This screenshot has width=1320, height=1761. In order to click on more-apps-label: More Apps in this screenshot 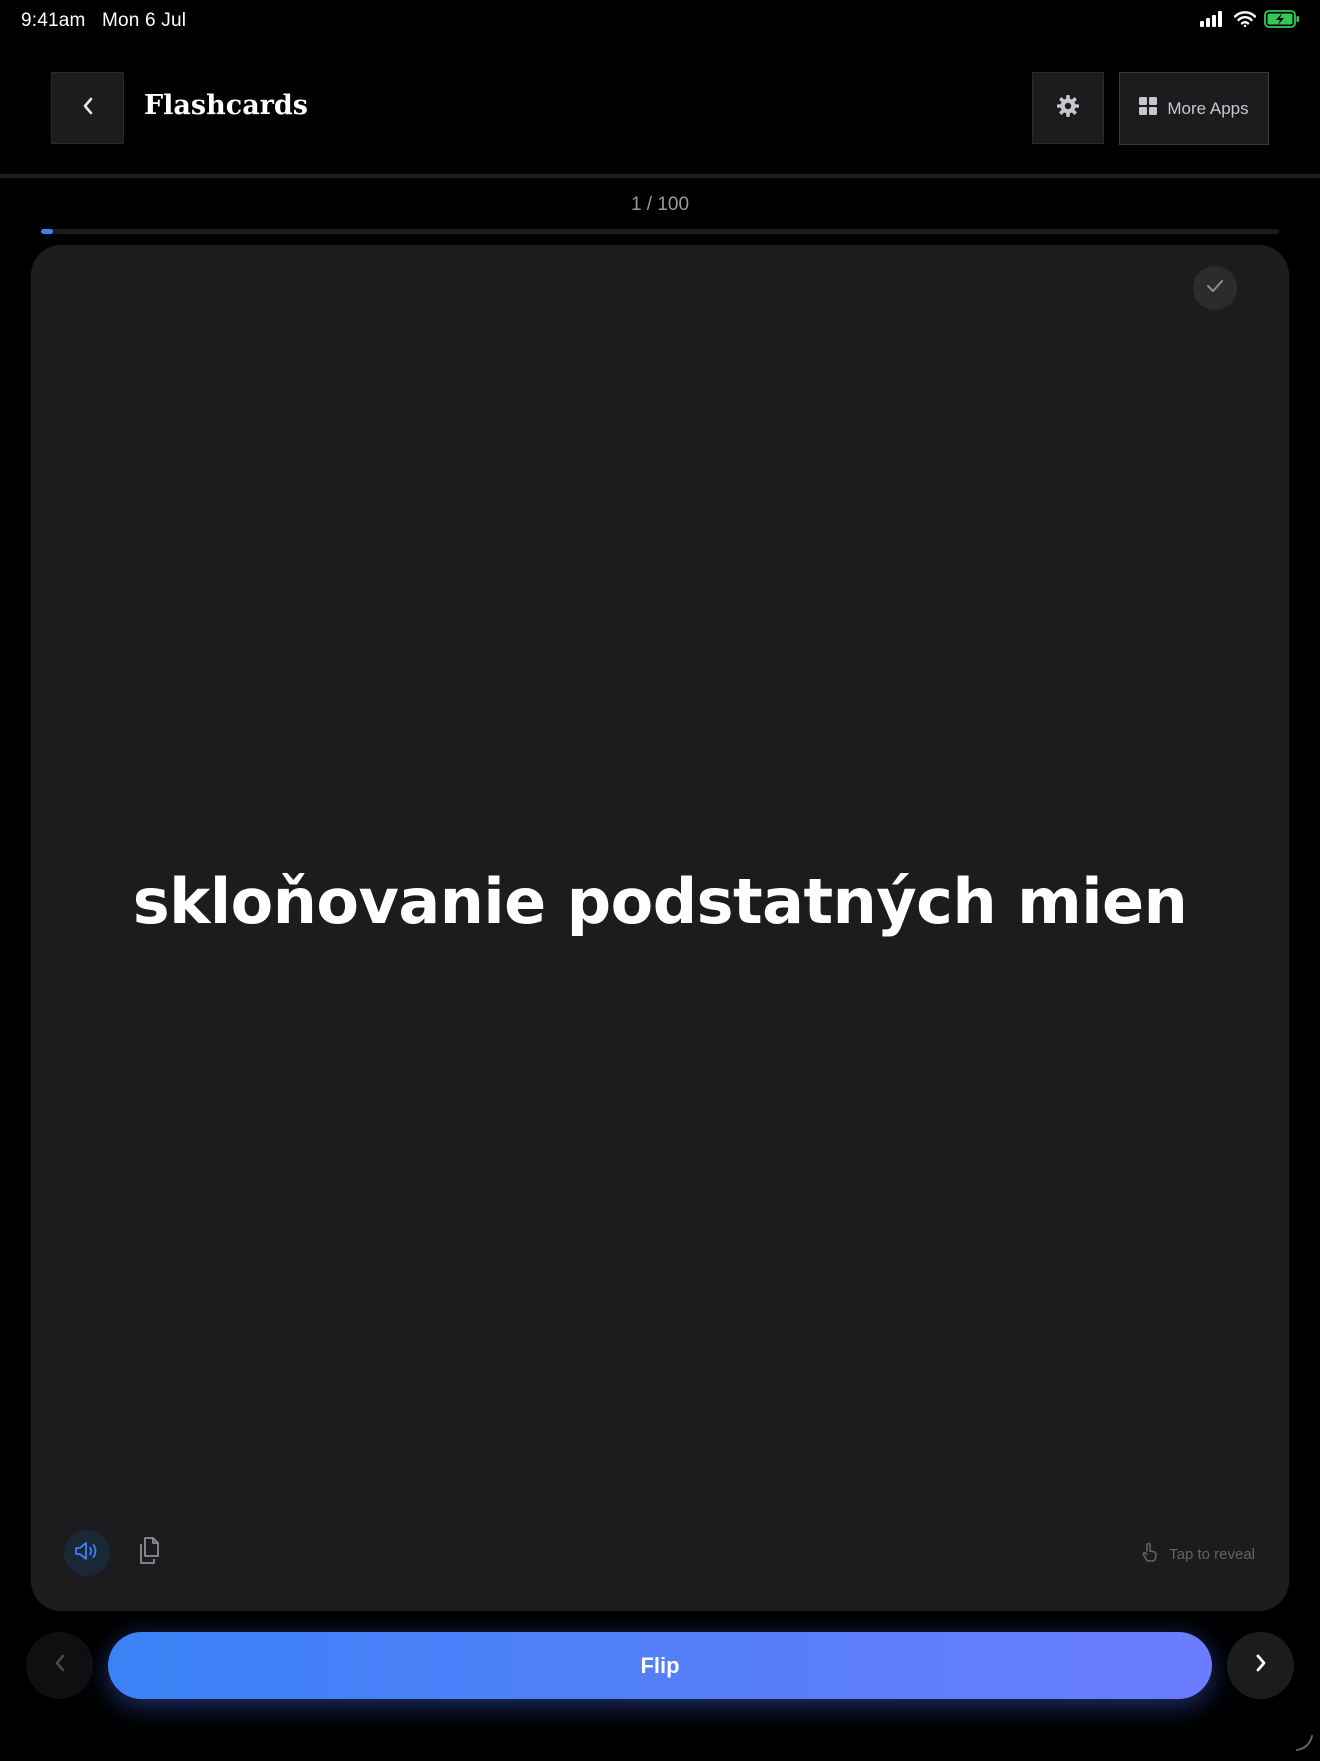, I will do `click(1208, 108)`.